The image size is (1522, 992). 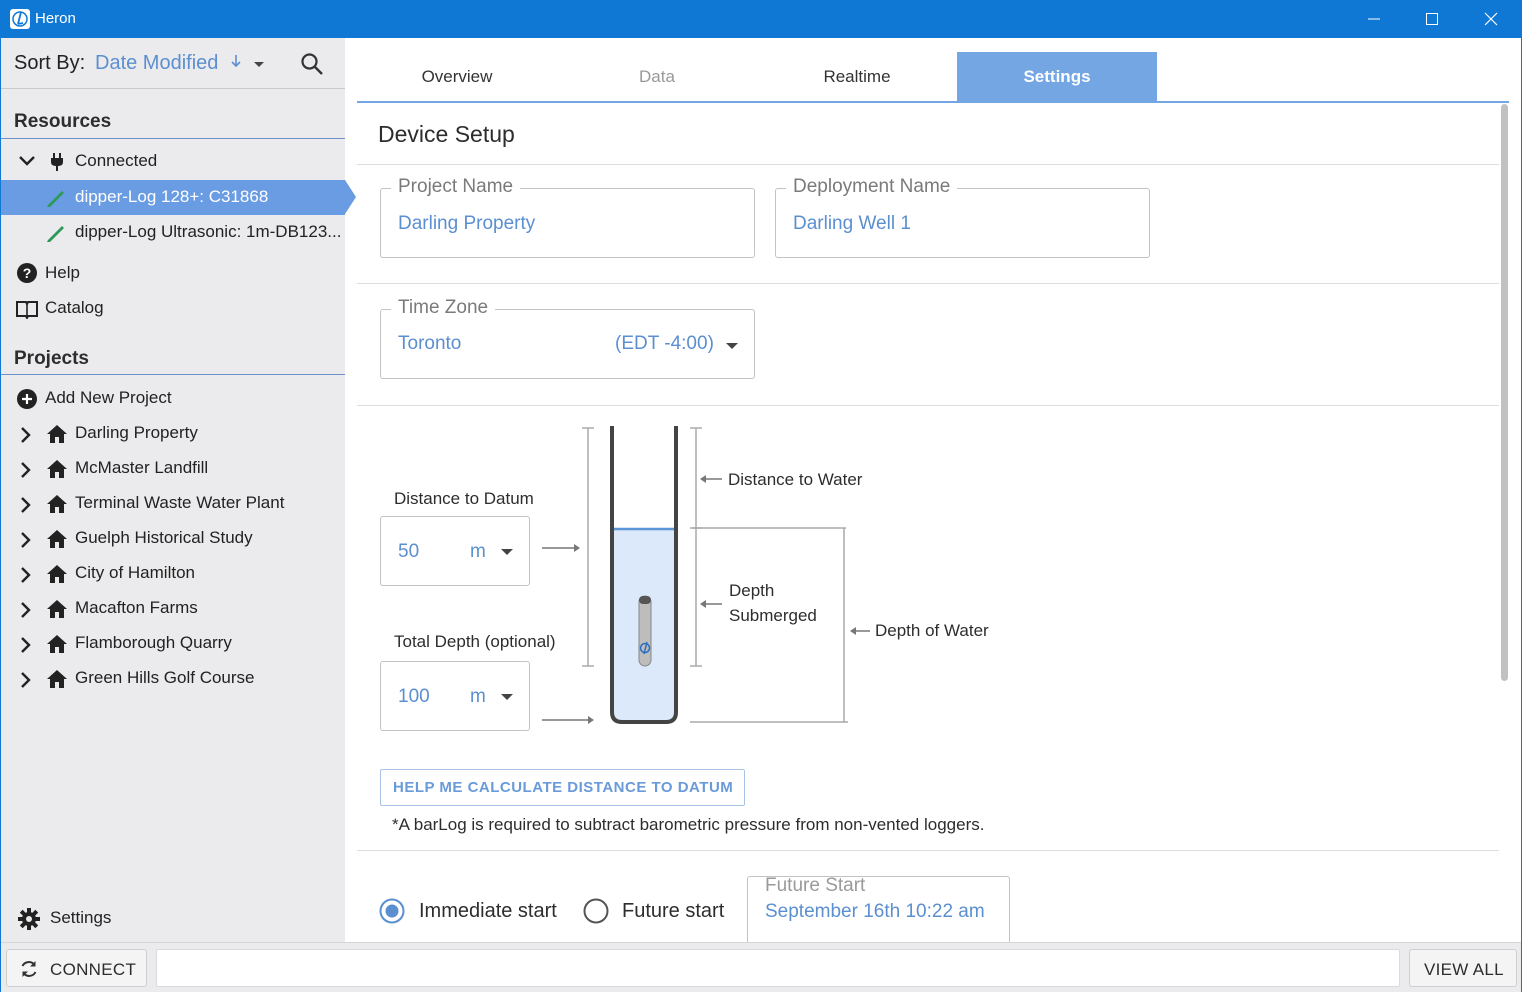 What do you see at coordinates (455, 551) in the screenshot?
I see `distance-to-datum-field: 50 m` at bounding box center [455, 551].